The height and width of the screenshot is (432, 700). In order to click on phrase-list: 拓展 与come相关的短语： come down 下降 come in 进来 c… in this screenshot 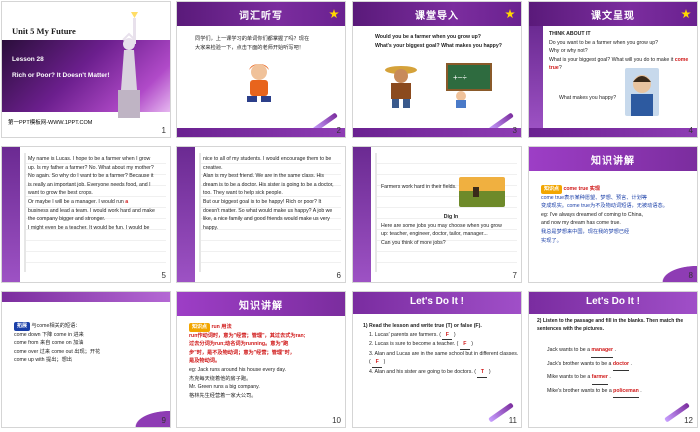, I will do `click(57, 343)`.